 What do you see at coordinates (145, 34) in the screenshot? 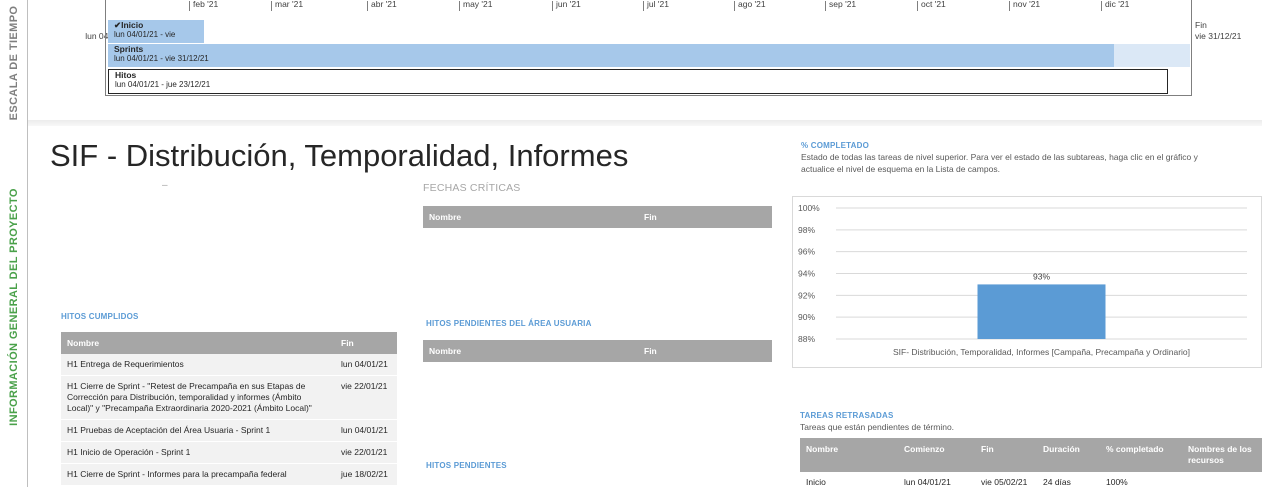
I see `bar-dates: lun 04/01/21 - vie` at bounding box center [145, 34].